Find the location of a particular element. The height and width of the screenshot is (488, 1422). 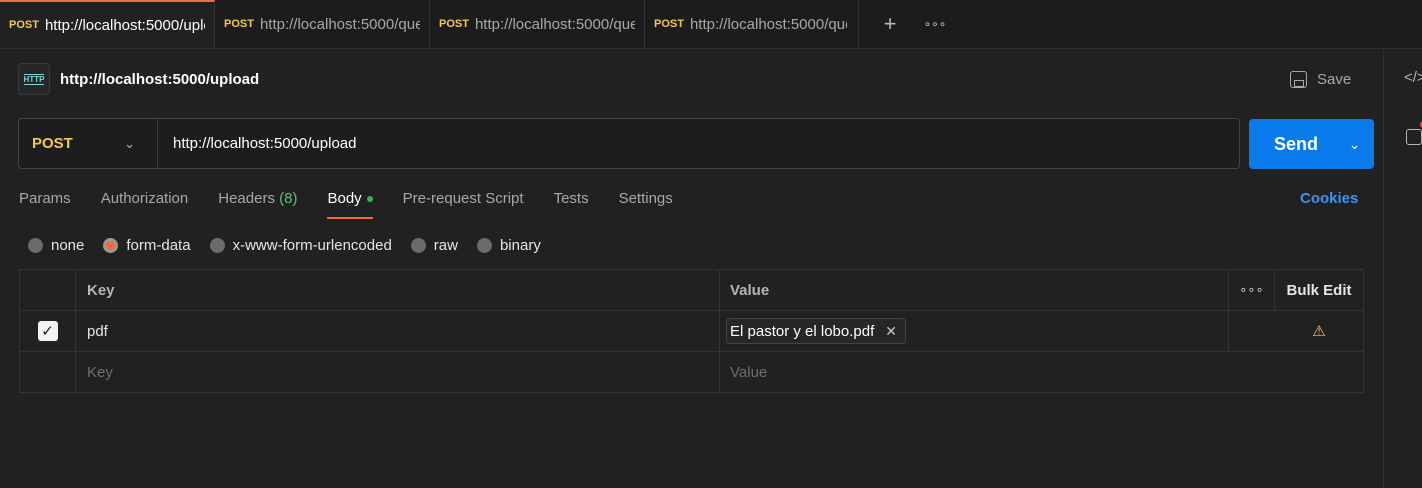

warning-icon: ⚠ is located at coordinates (1318, 331).